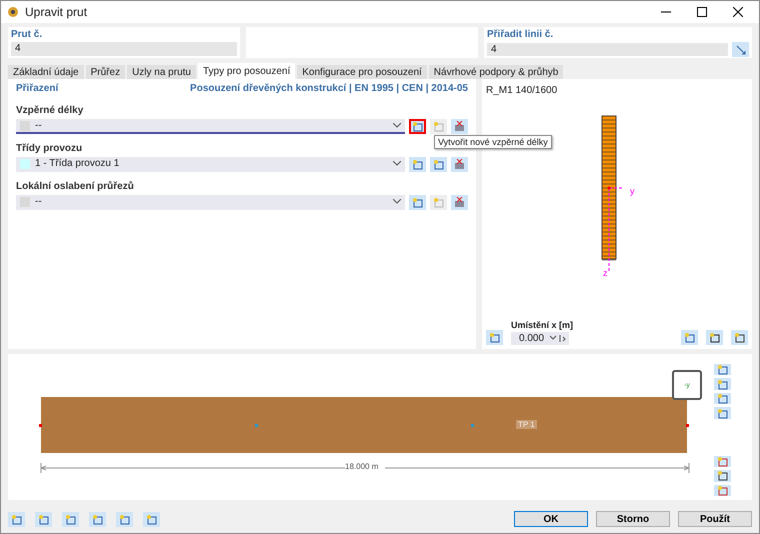  I want to click on dimension-button, so click(722, 413).